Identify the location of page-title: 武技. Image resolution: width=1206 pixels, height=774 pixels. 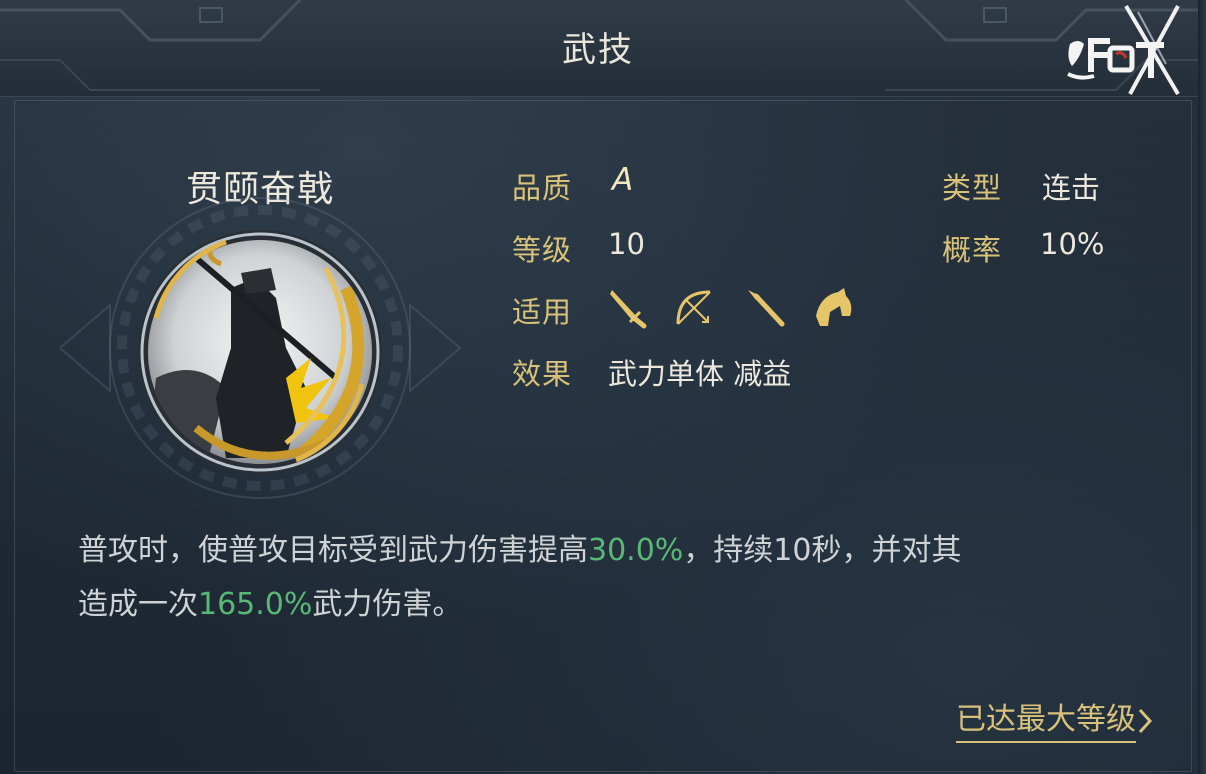
(598, 50).